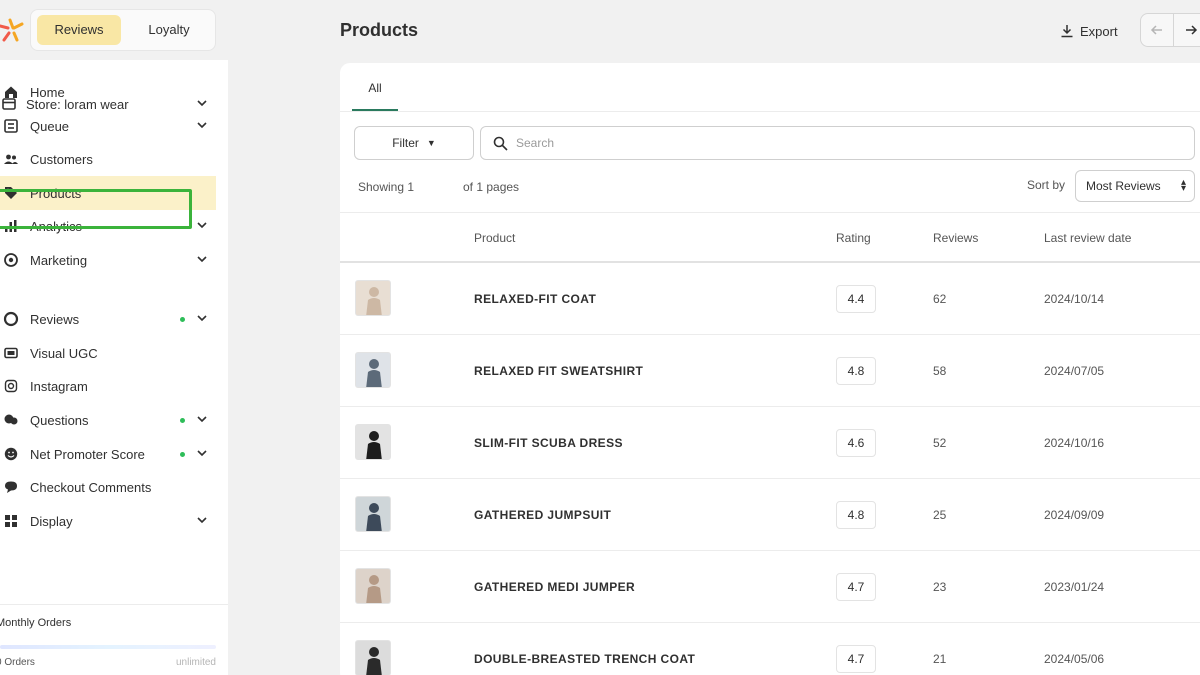 This screenshot has width=1200, height=675. What do you see at coordinates (87, 454) in the screenshot?
I see `sidebar-item-label: Net Promoter Score` at bounding box center [87, 454].